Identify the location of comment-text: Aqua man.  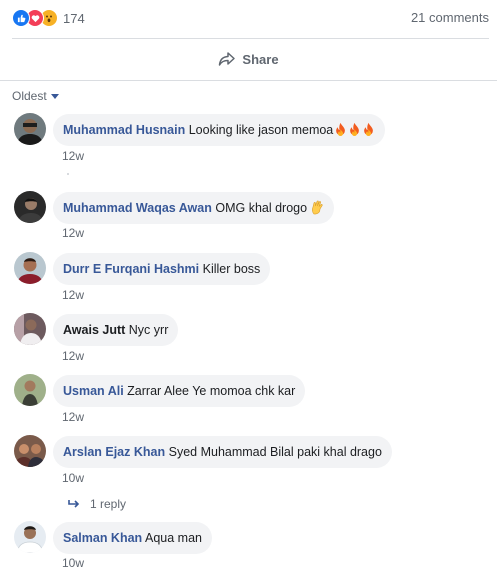
(173, 538).